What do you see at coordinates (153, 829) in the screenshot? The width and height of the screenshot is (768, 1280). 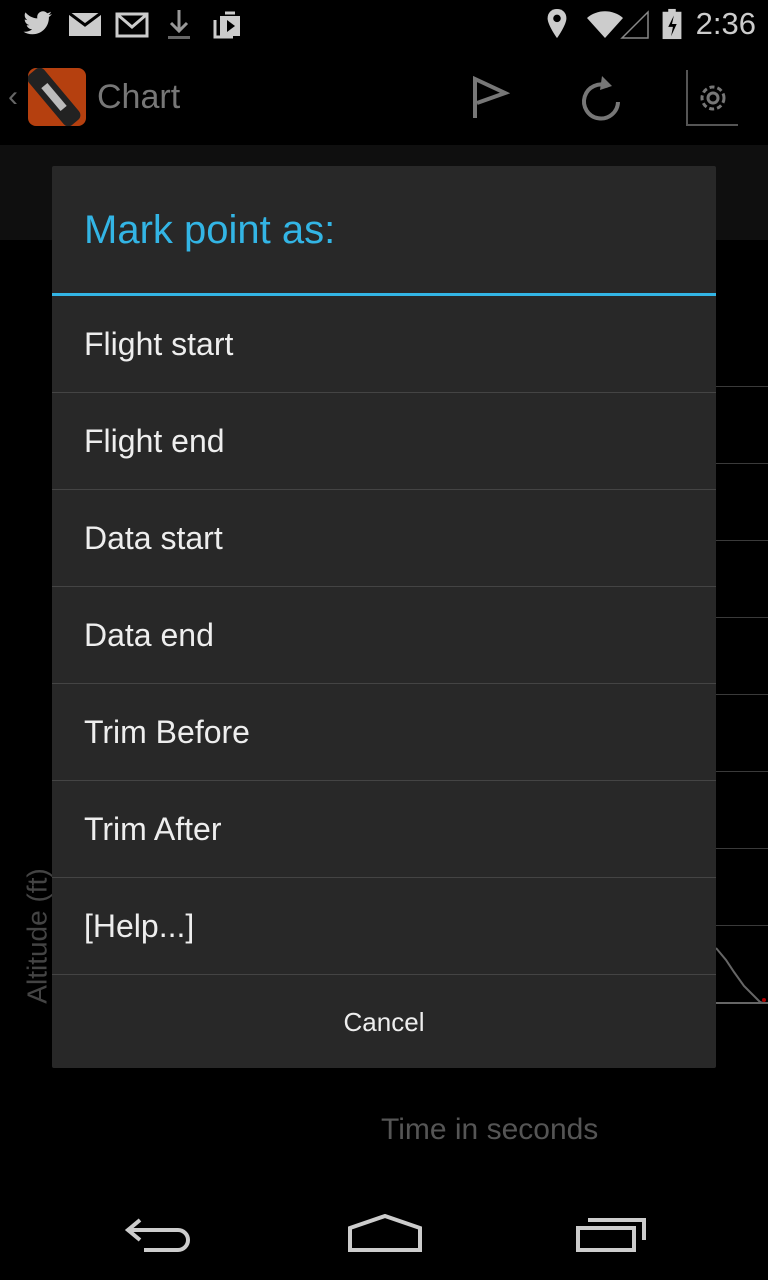 I see `option-label: Trim After` at bounding box center [153, 829].